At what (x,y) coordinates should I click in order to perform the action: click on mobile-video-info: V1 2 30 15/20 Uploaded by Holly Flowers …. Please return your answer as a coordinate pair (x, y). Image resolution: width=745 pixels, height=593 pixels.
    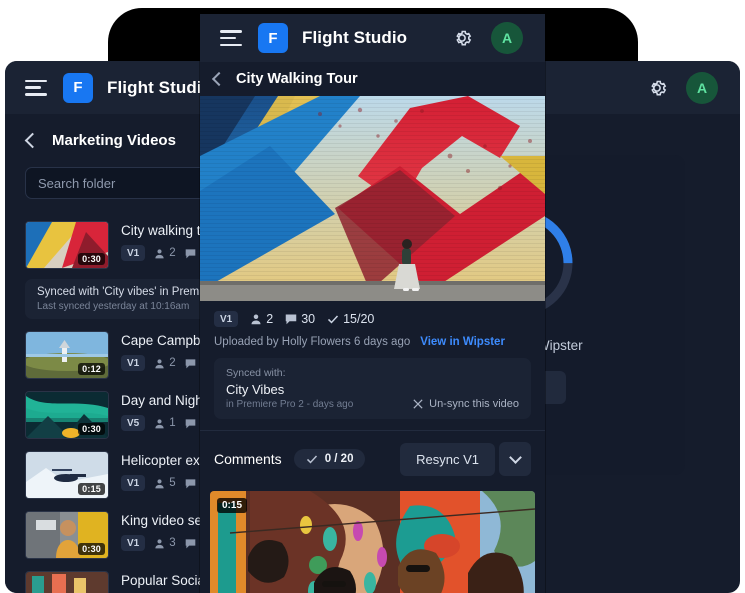
    Looking at the image, I should click on (372, 360).